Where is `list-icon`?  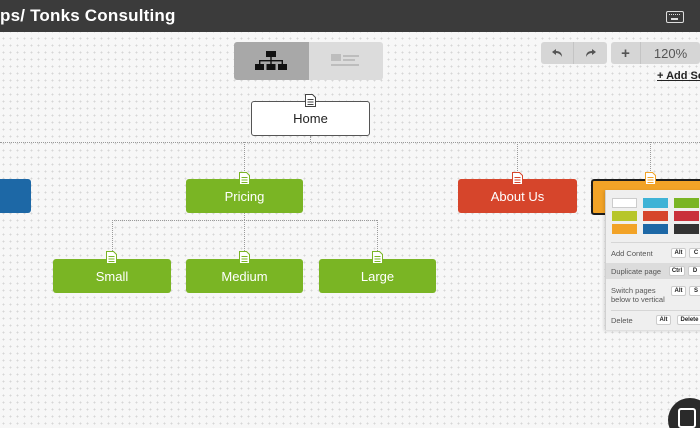 list-icon is located at coordinates (344, 60).